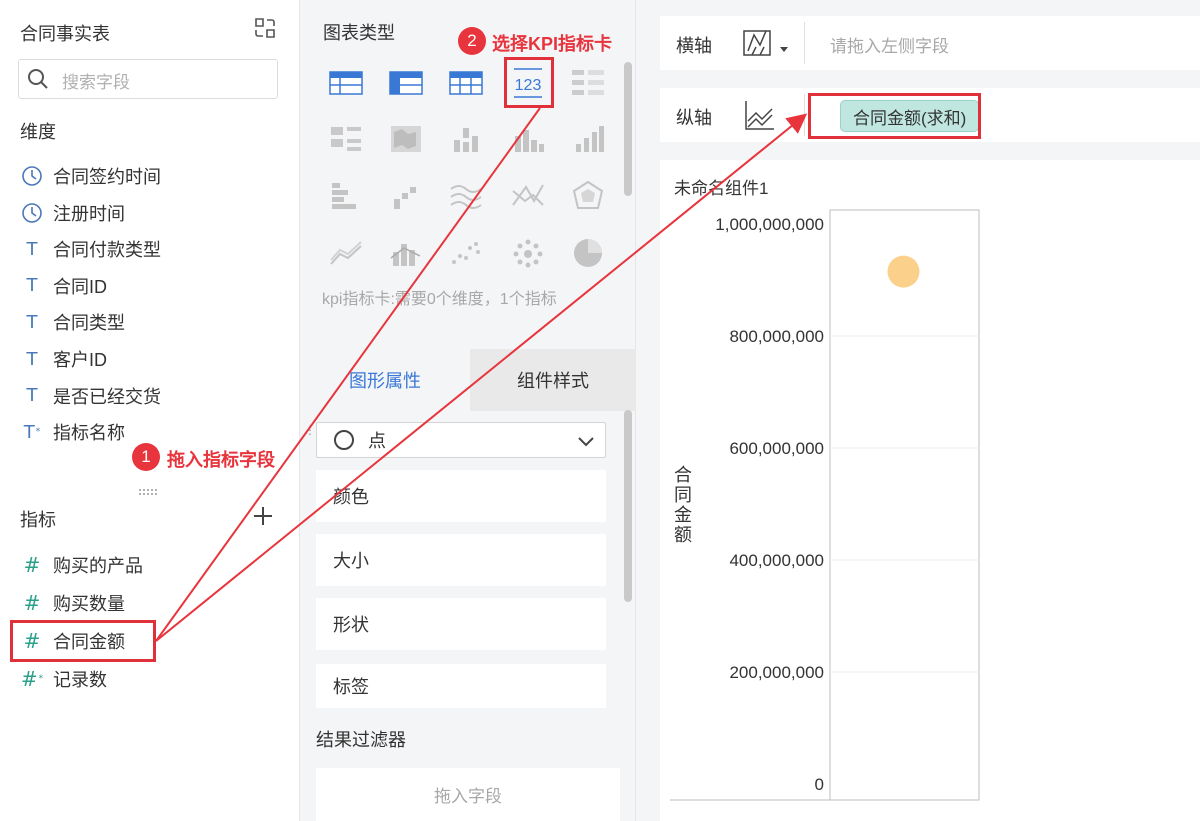 This screenshot has height=821, width=1200. What do you see at coordinates (804, 43) in the screenshot?
I see `x-axis-separator` at bounding box center [804, 43].